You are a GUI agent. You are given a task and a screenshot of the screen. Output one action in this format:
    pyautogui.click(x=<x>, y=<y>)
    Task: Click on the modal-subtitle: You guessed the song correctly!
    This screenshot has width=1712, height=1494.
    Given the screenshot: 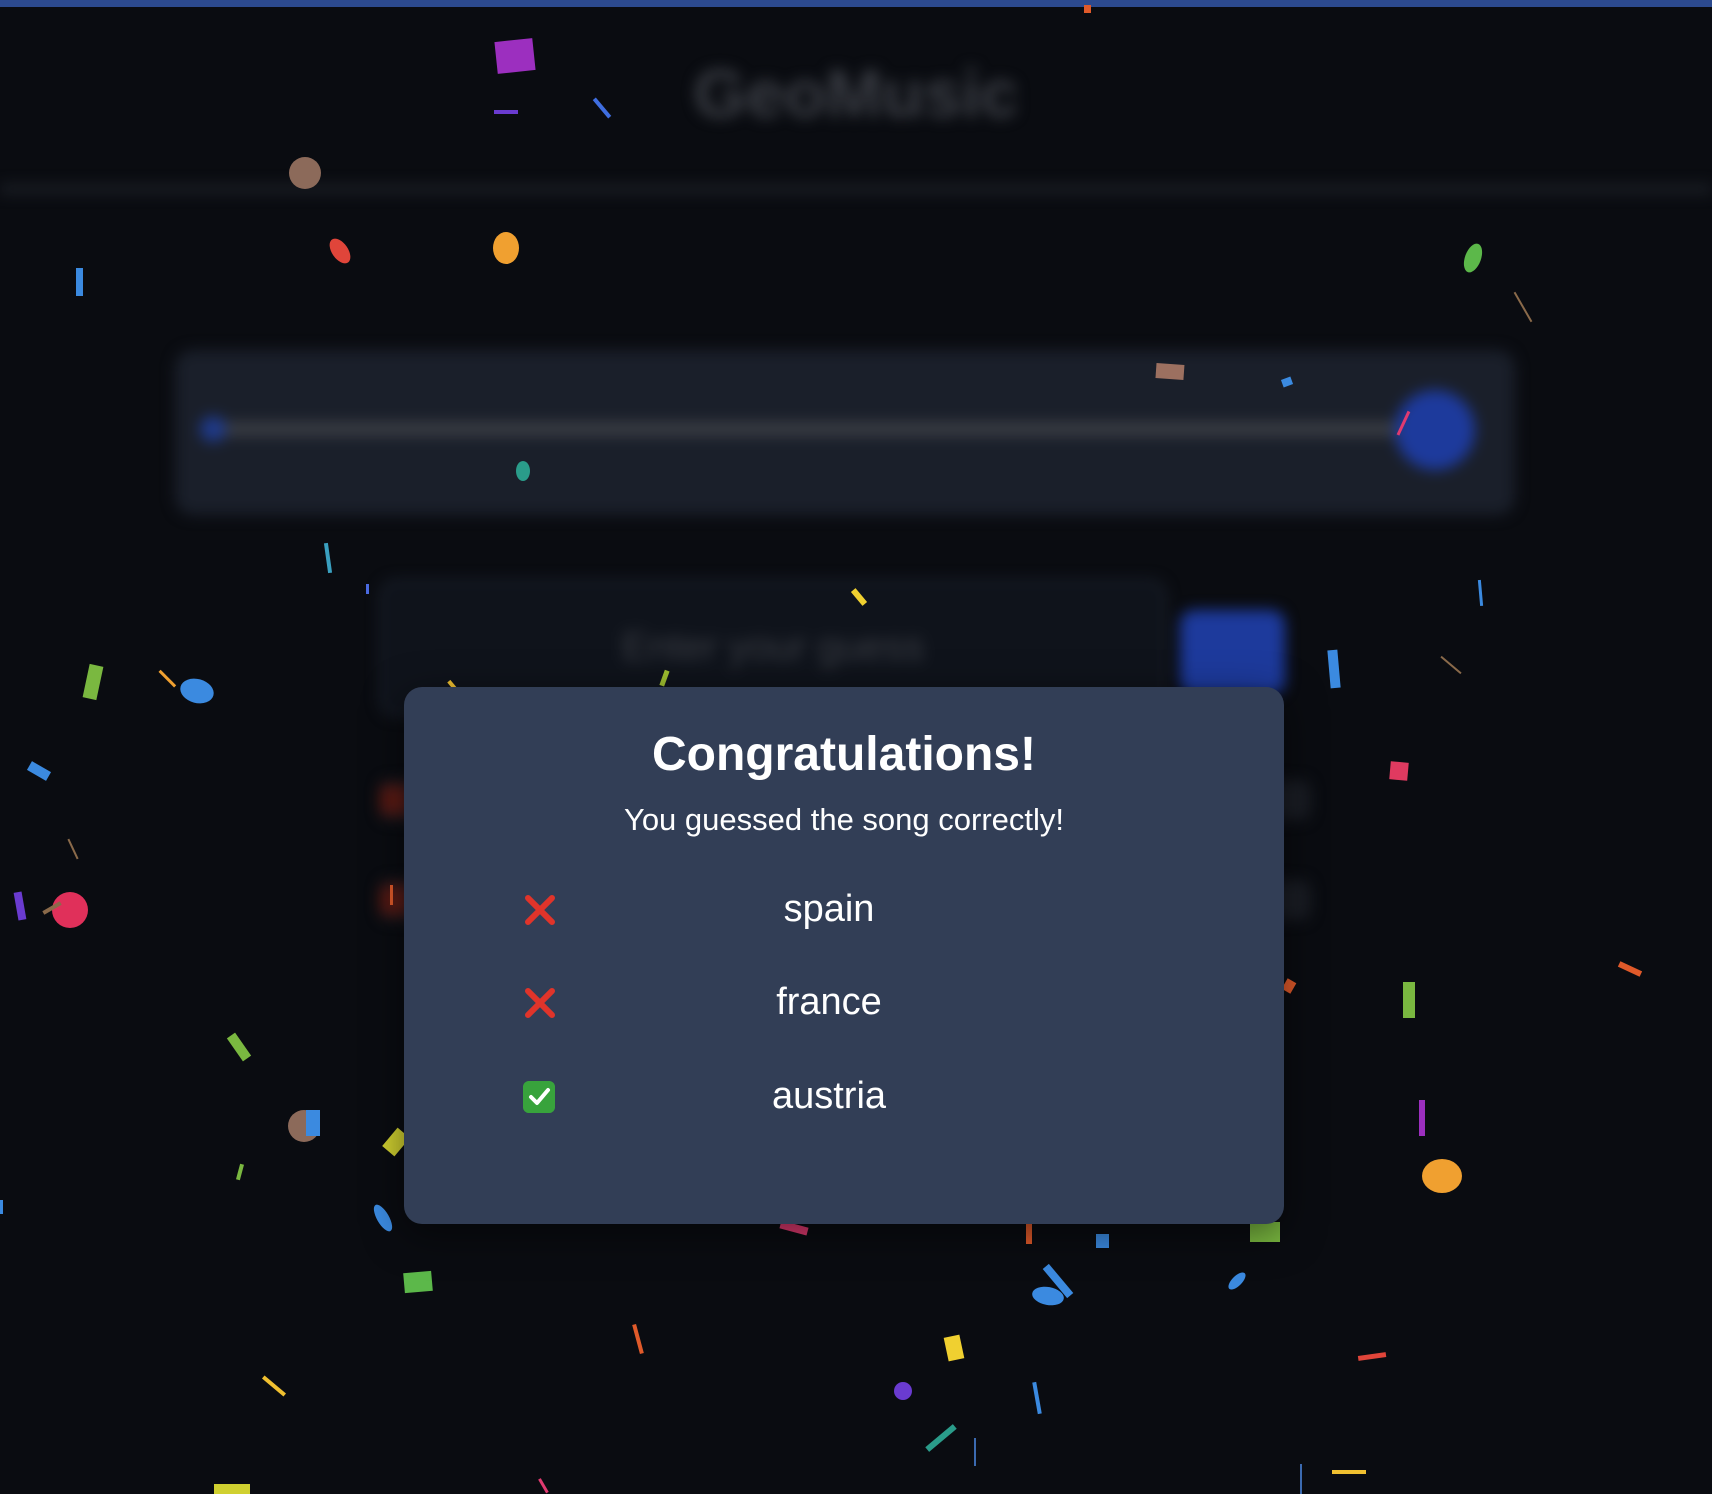 What is the action you would take?
    pyautogui.click(x=844, y=819)
    